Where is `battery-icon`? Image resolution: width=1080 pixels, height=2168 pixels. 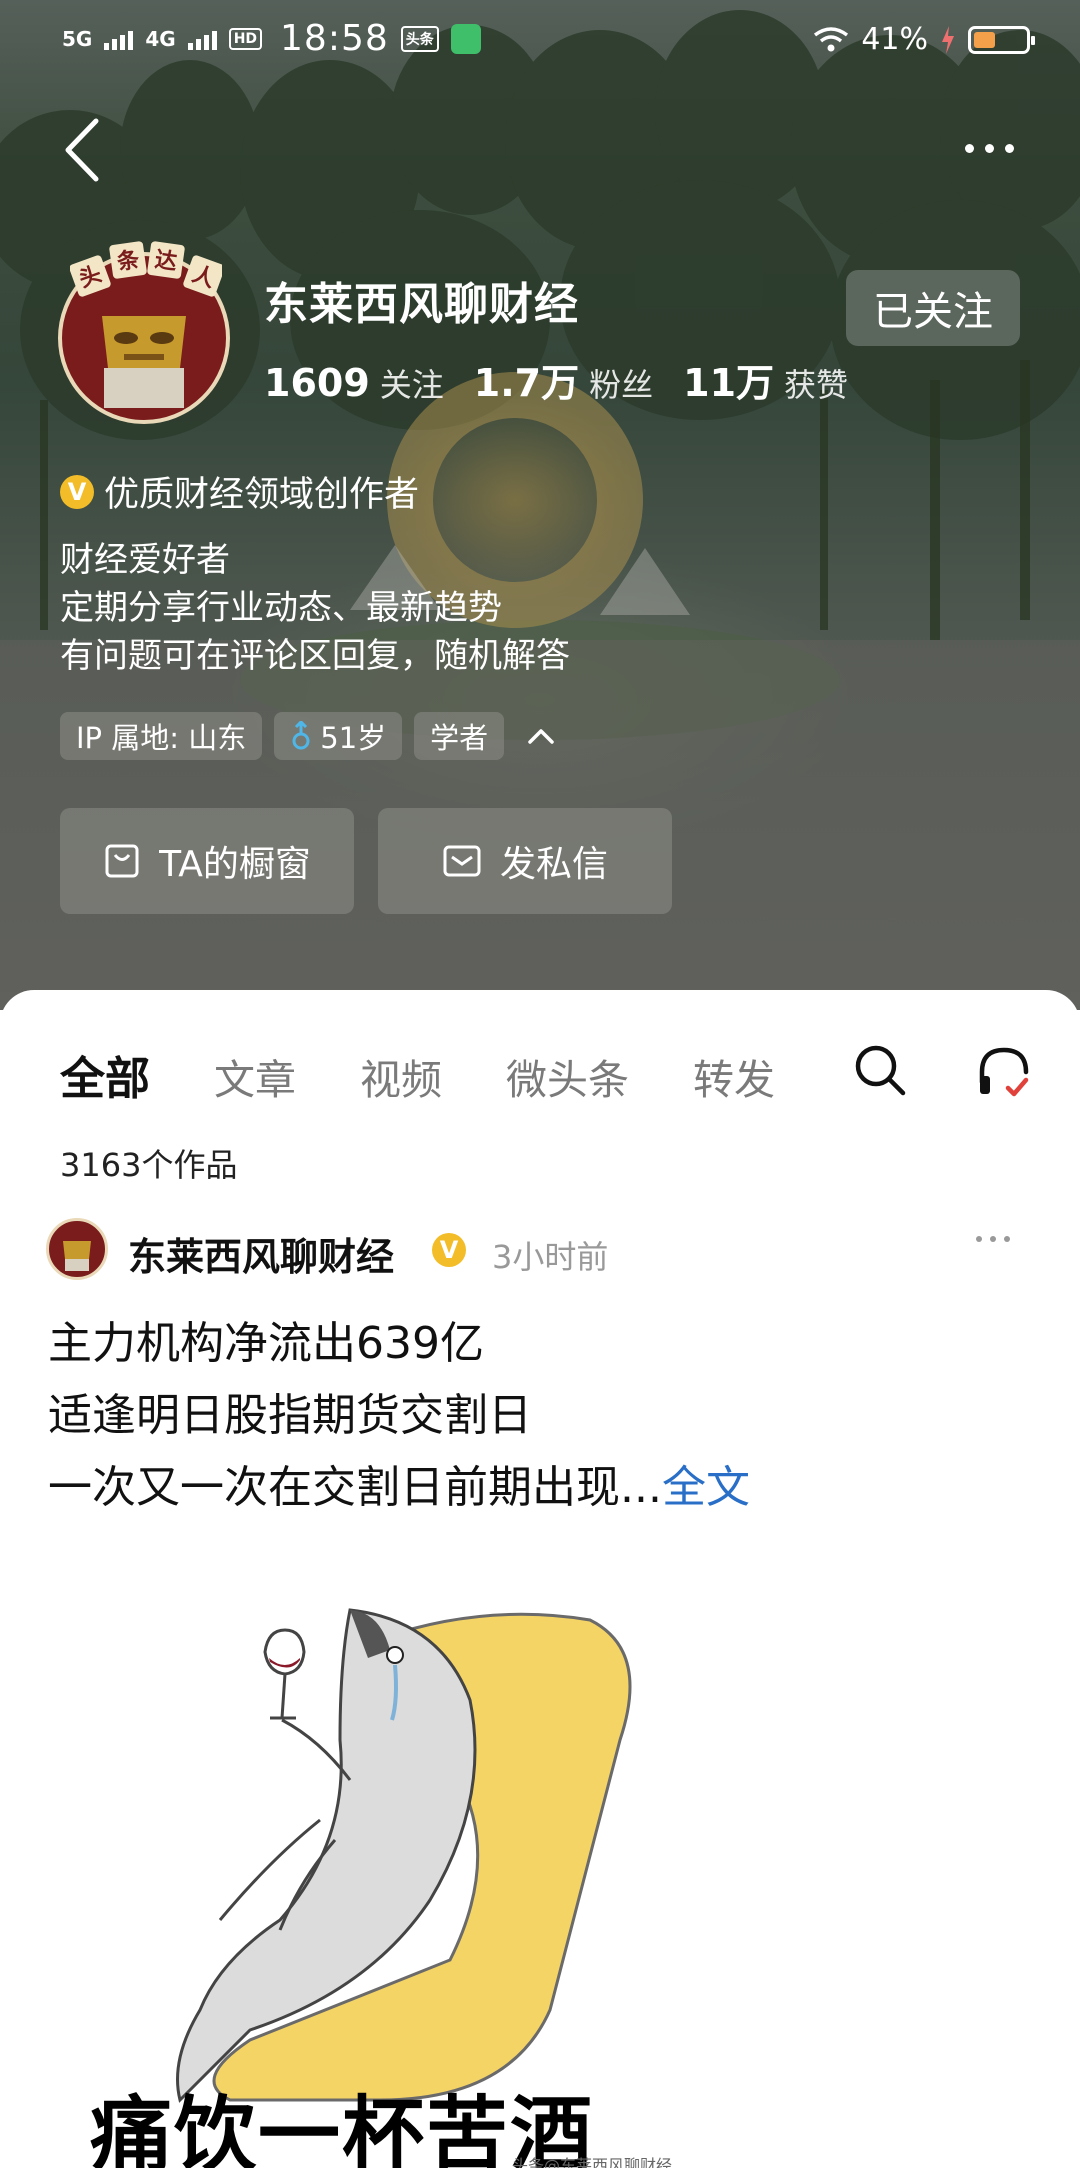
battery-icon is located at coordinates (1001, 39).